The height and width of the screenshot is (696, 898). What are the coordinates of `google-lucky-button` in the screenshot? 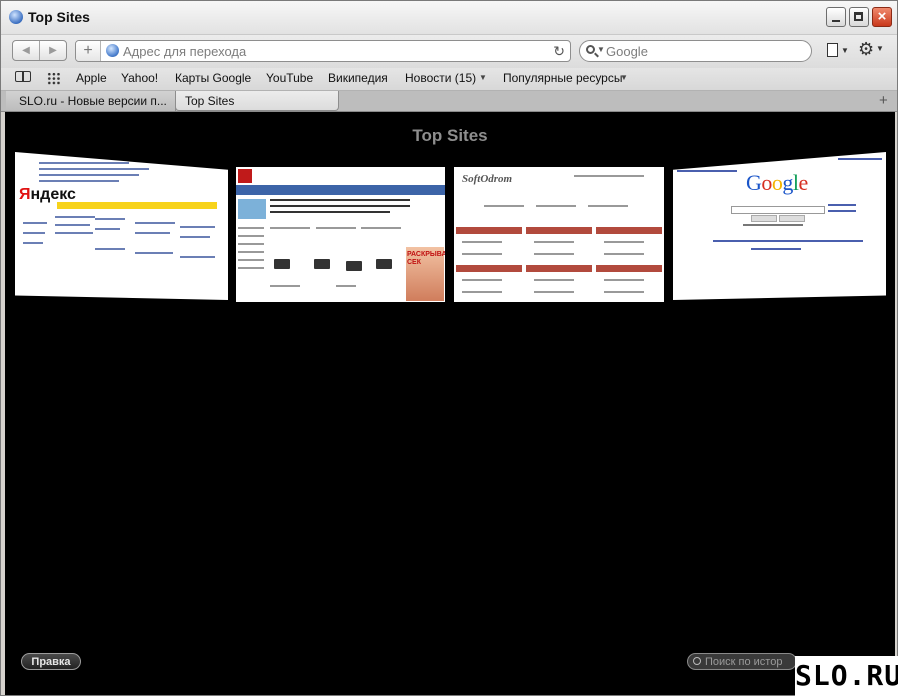 It's located at (792, 218).